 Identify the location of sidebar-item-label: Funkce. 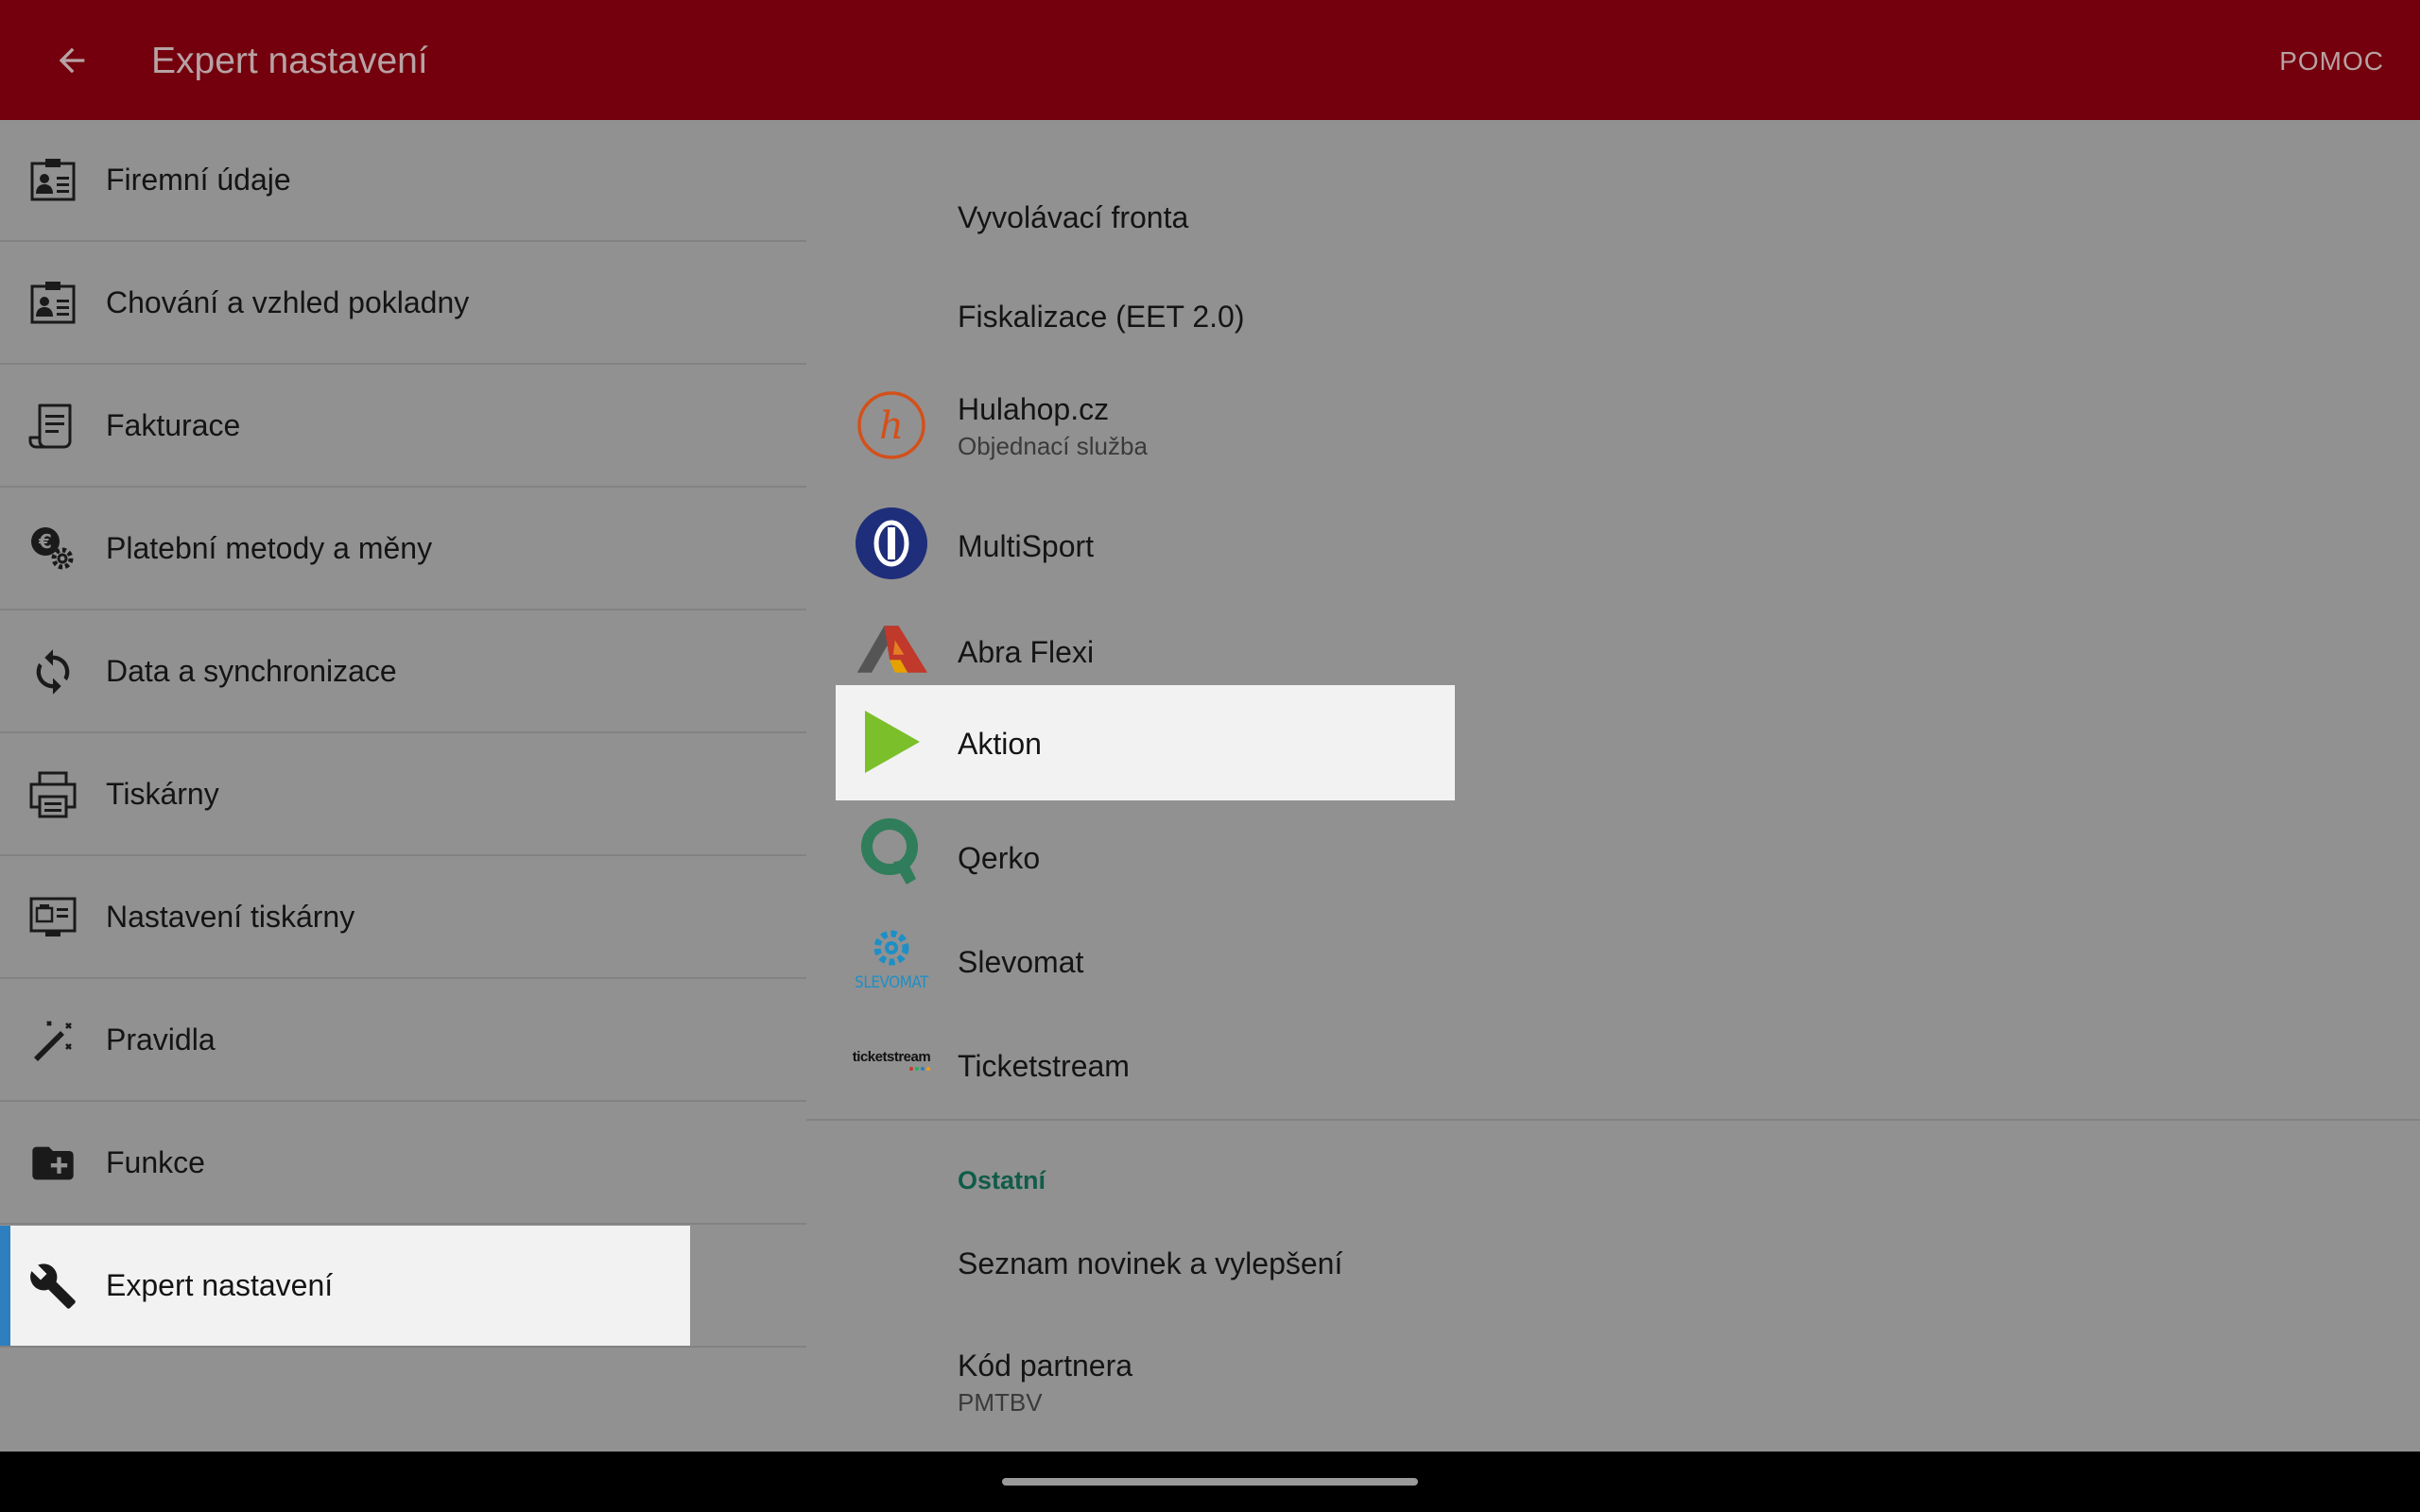
(155, 1162).